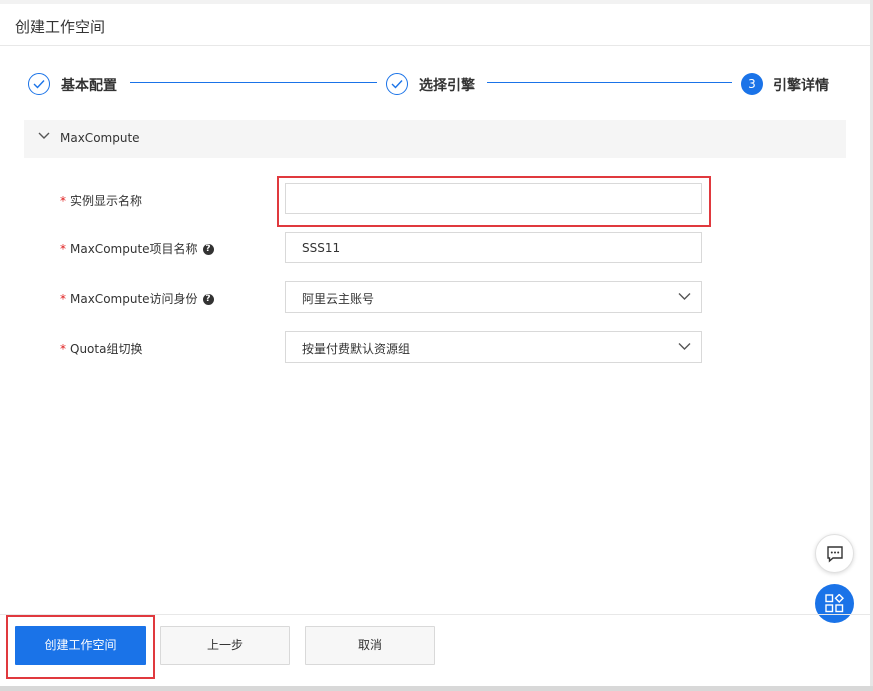 This screenshot has height=691, width=873. Describe the element at coordinates (225, 645) in the screenshot. I see `prev-step-button: 上一步` at that location.